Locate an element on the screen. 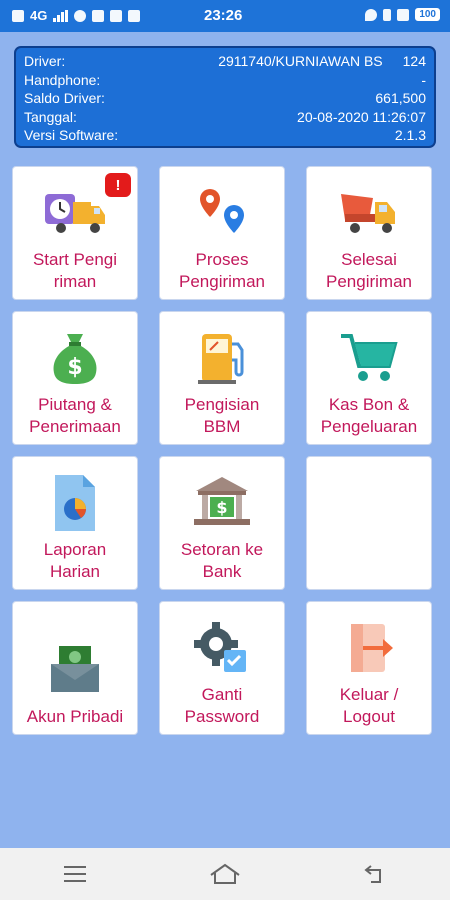 This screenshot has width=450, height=900. selesai-pengiriman-button: Selesai Pengiriman is located at coordinates (369, 233).